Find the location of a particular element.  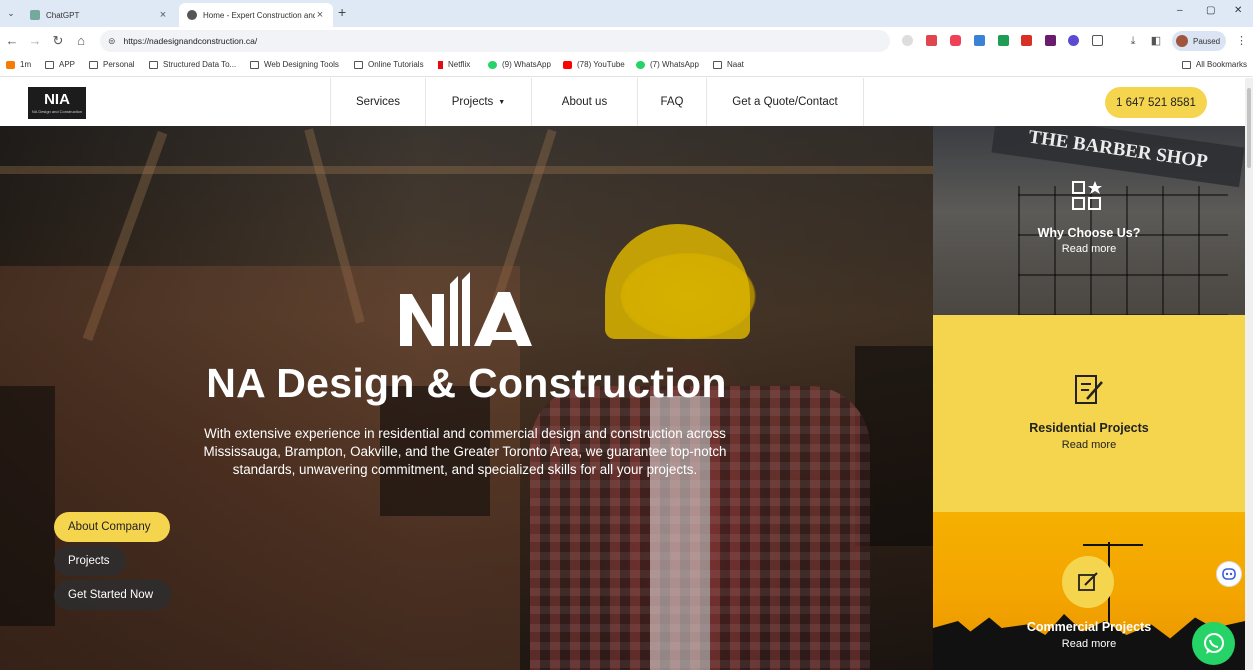

bookmark-label: Web Designing Tools is located at coordinates (301, 64).